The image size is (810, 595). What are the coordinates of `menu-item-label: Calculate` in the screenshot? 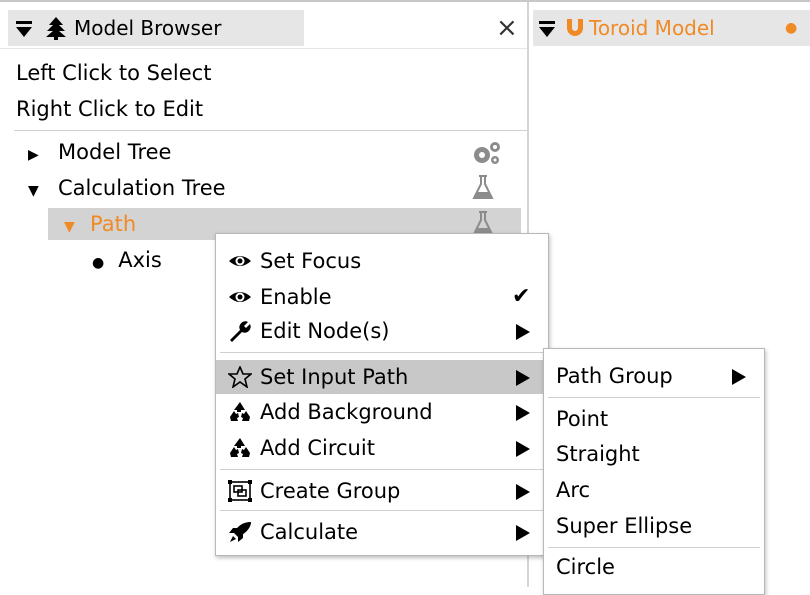 It's located at (309, 532).